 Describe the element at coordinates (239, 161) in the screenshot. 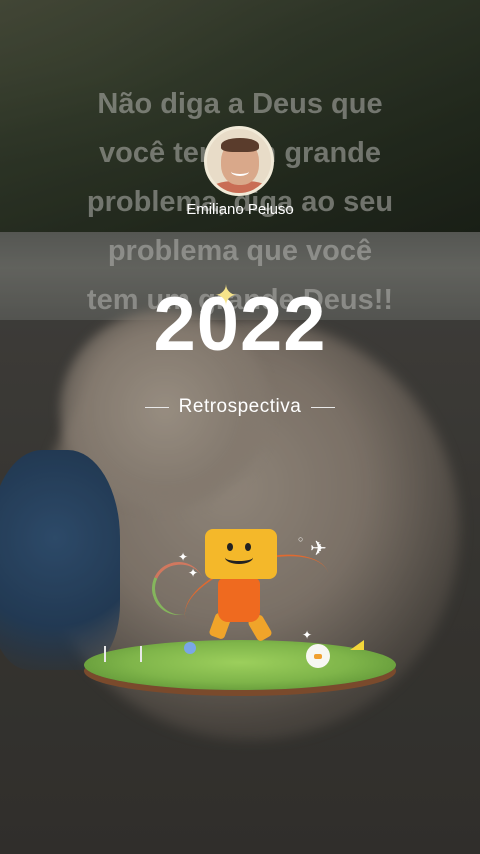

I see `avatar` at that location.